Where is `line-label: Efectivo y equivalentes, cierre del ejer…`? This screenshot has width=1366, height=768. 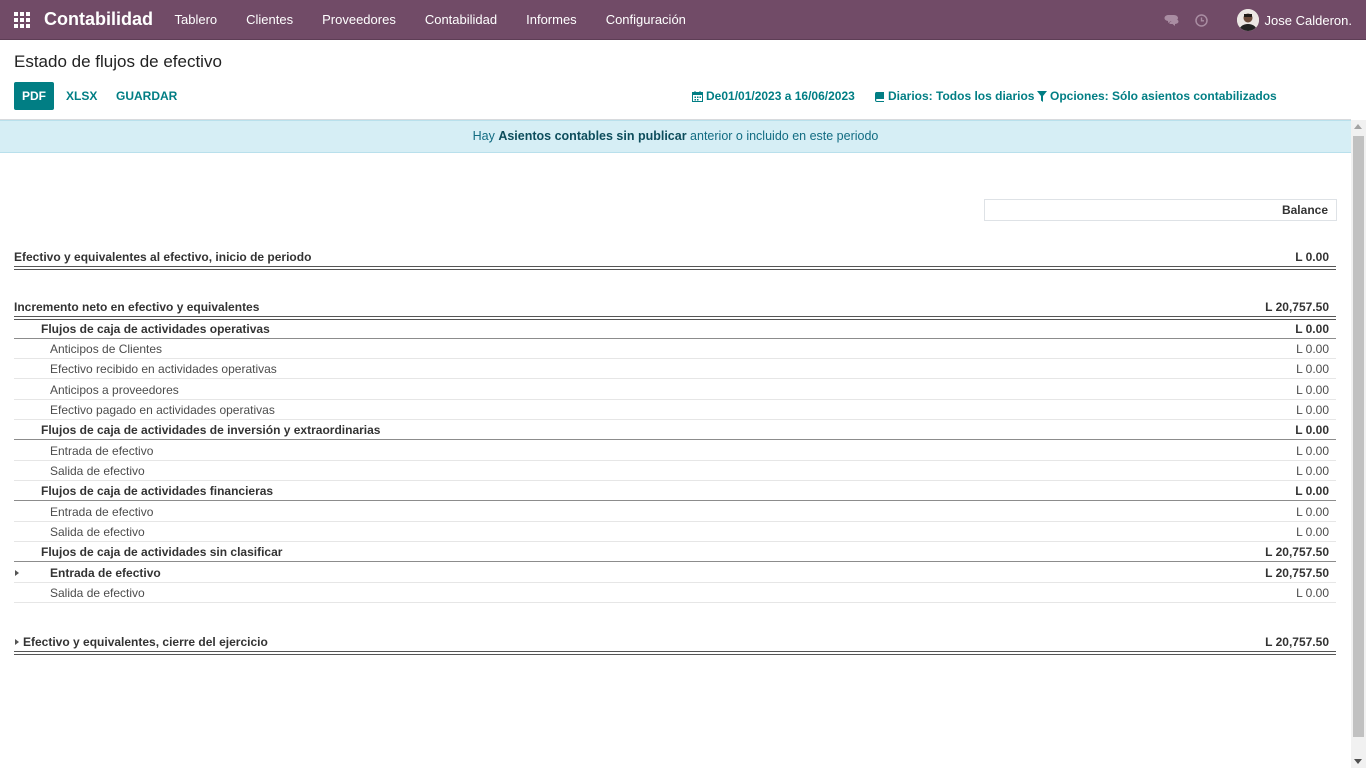 line-label: Efectivo y equivalentes, cierre del ejer… is located at coordinates (145, 642).